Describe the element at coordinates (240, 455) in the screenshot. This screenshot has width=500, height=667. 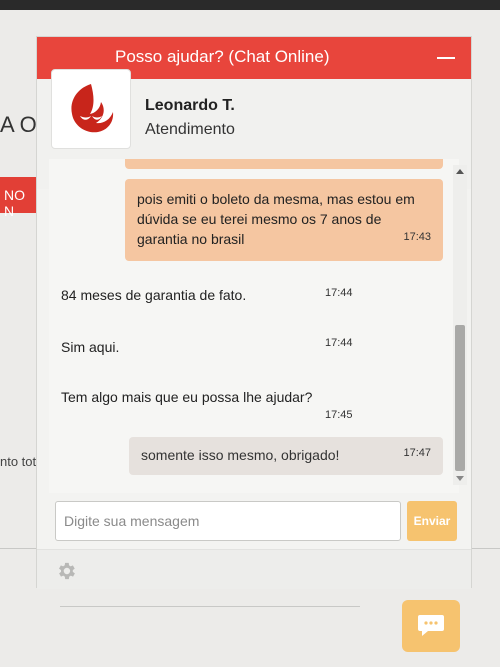
I see `message-text: somente isso mesmo, obrigado!` at that location.